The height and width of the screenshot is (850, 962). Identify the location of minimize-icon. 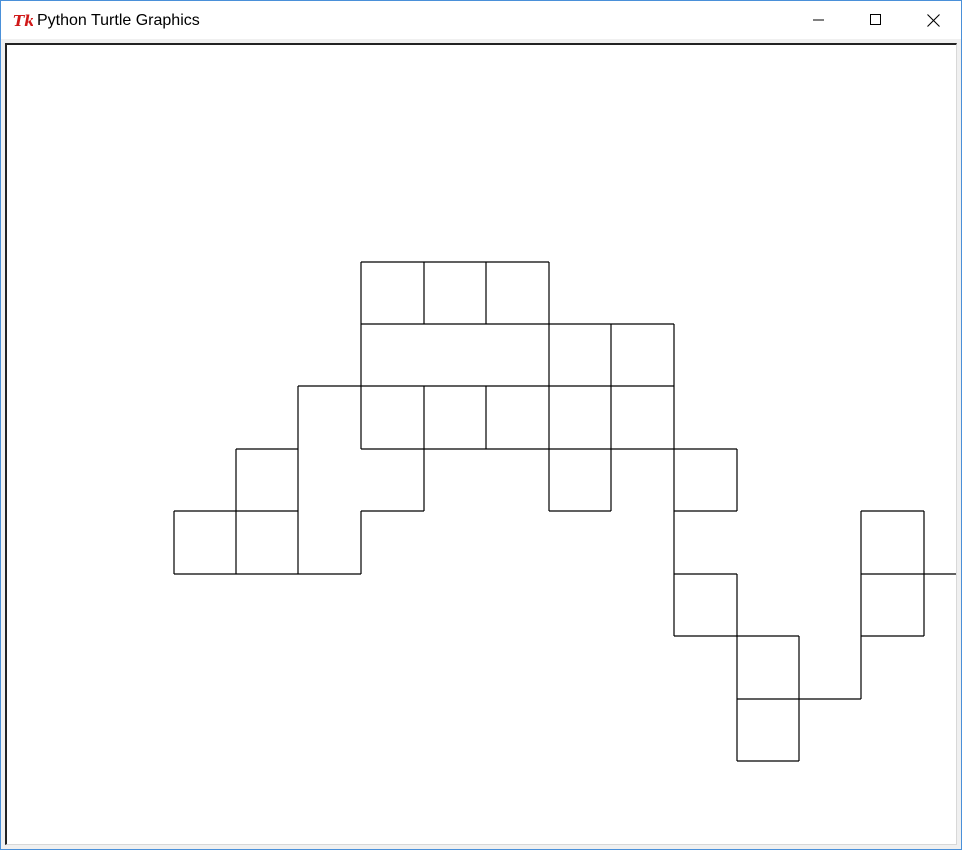
(818, 20).